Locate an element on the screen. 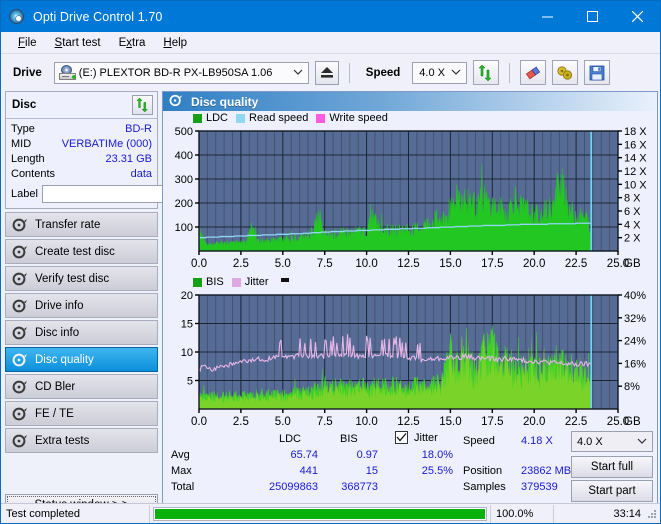 This screenshot has width=661, height=524. stats-header-ldc: LDC is located at coordinates (290, 439).